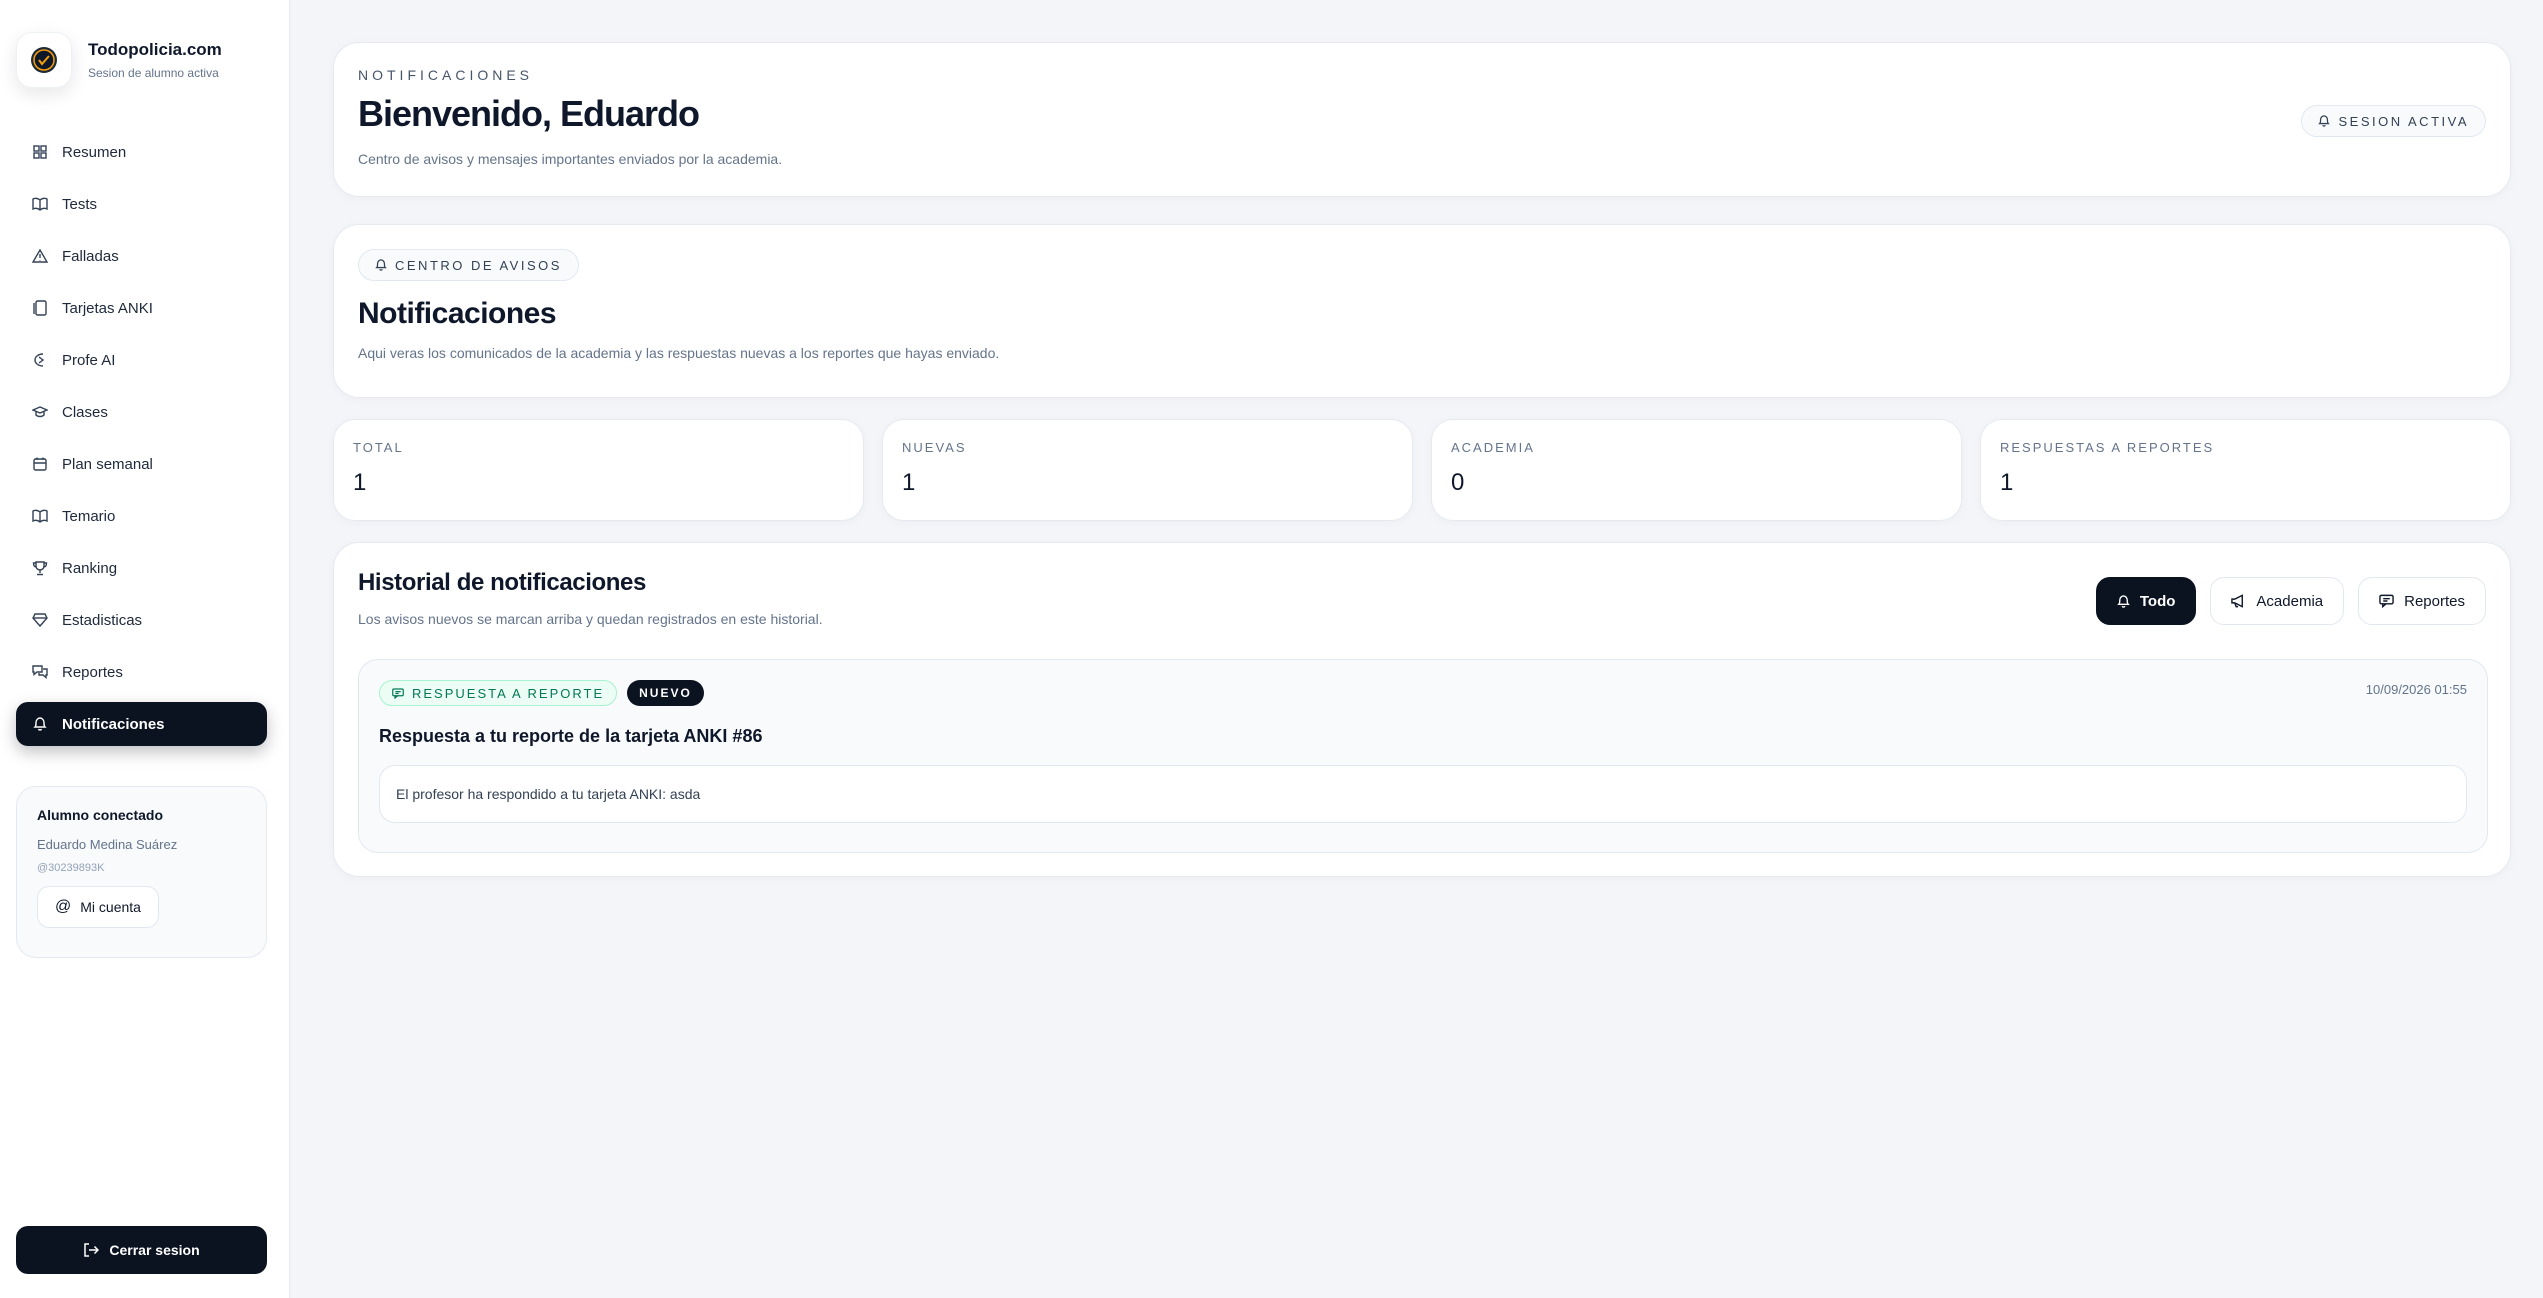 The width and height of the screenshot is (2543, 1298). I want to click on sidebar-item-falladas: Falladas, so click(141, 256).